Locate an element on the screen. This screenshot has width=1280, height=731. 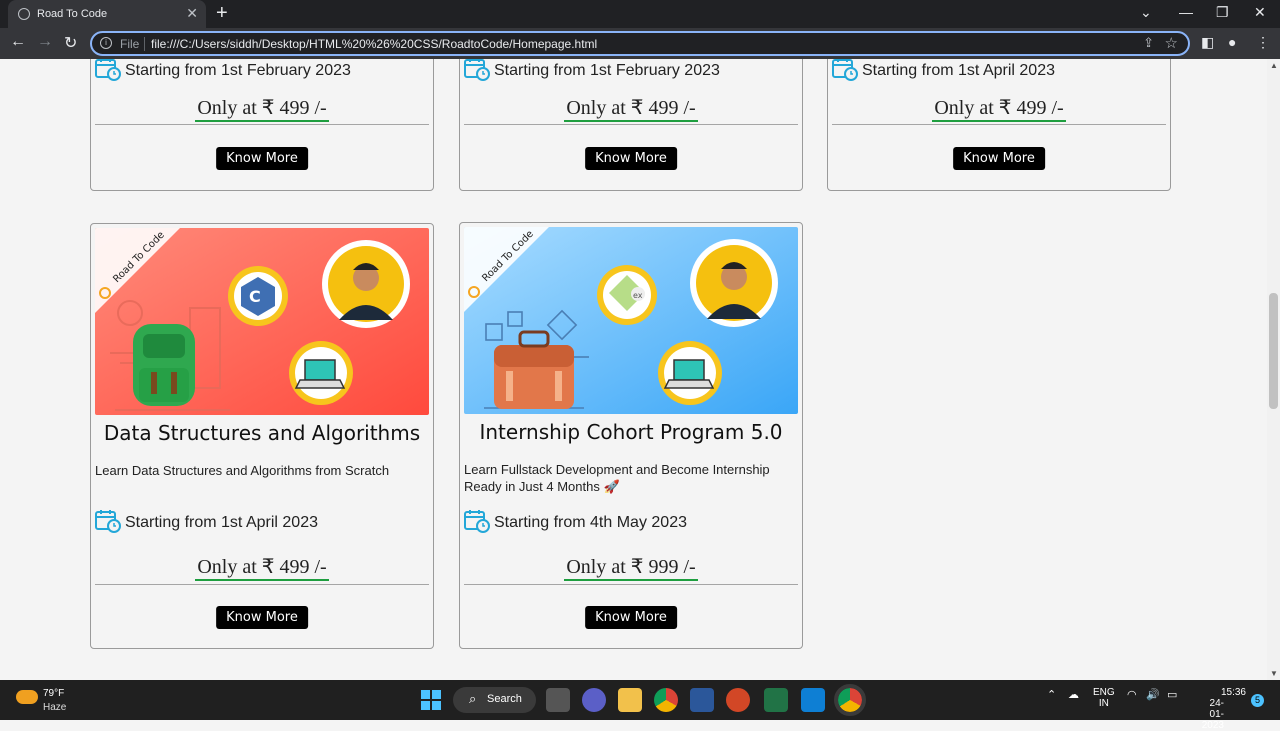
price: Only at ₹ 999 /- is located at coordinates (631, 567).